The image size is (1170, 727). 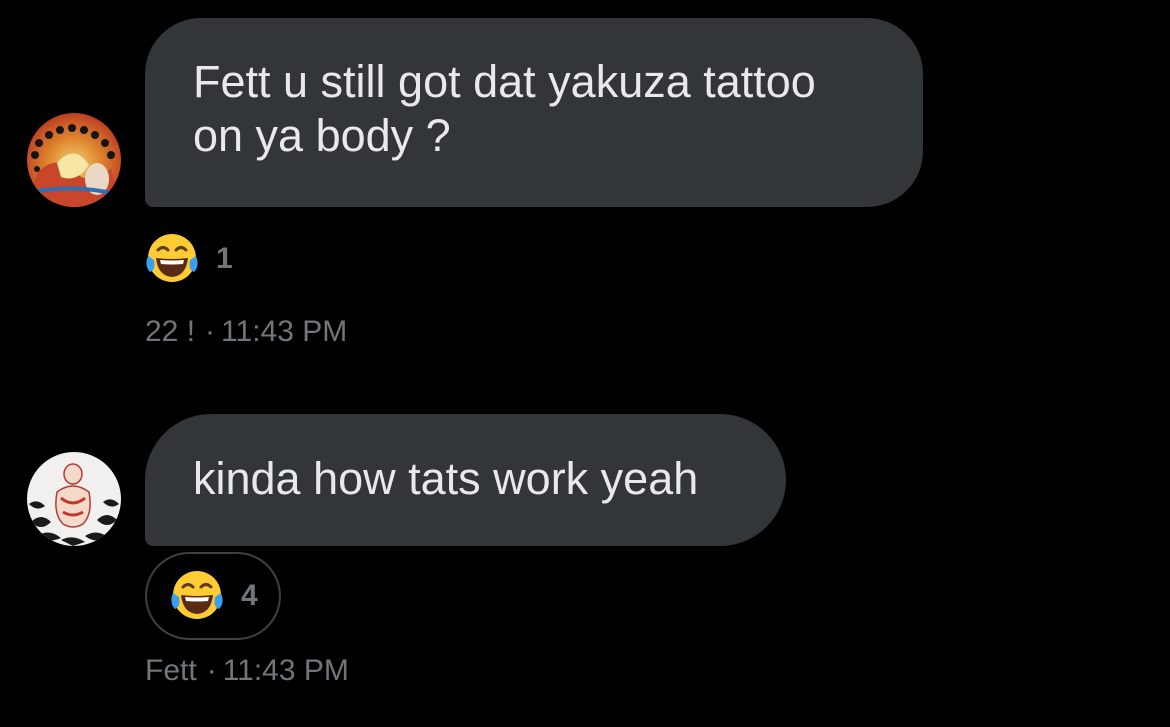 I want to click on psychedelic-art-avatar-icon, so click(x=74, y=160).